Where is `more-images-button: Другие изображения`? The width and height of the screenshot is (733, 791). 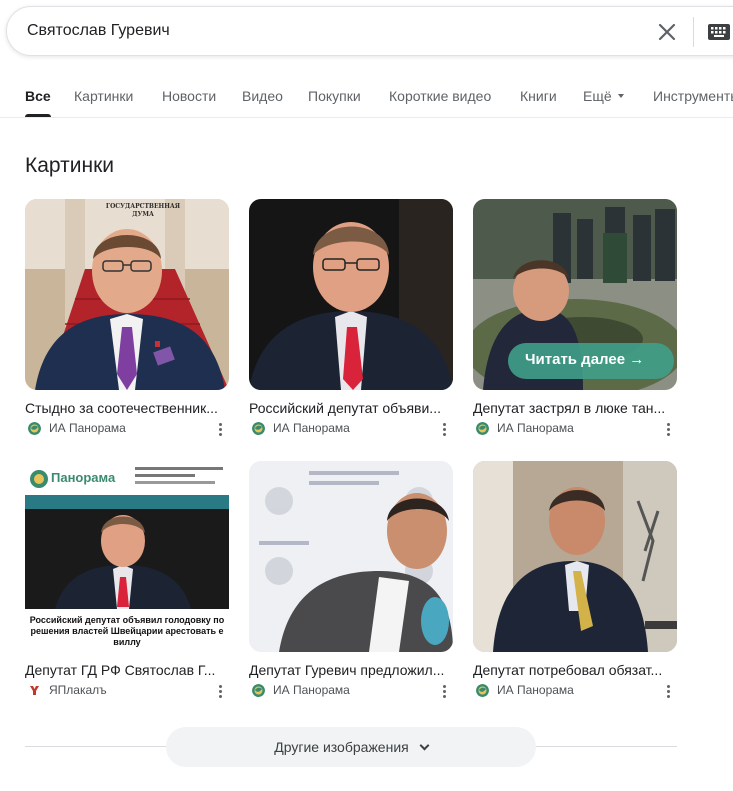 more-images-button: Другие изображения is located at coordinates (351, 747).